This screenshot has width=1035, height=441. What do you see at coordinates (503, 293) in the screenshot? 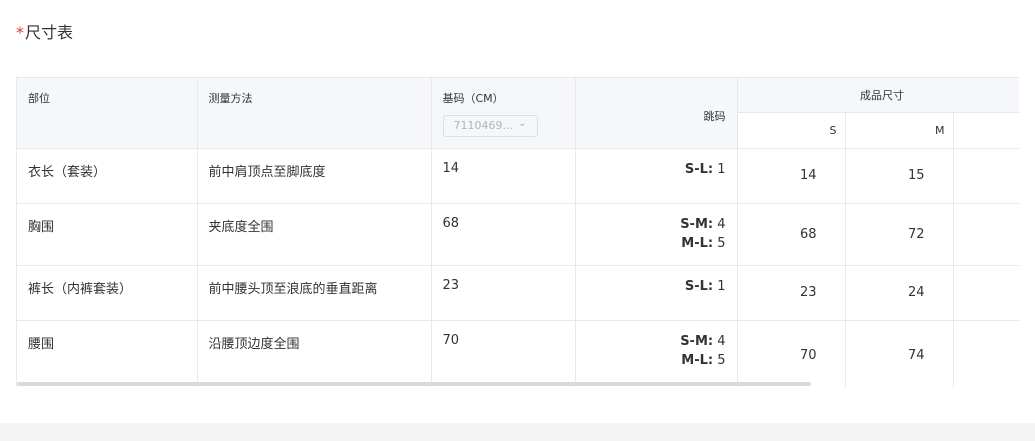
I see `cell-base: 23` at bounding box center [503, 293].